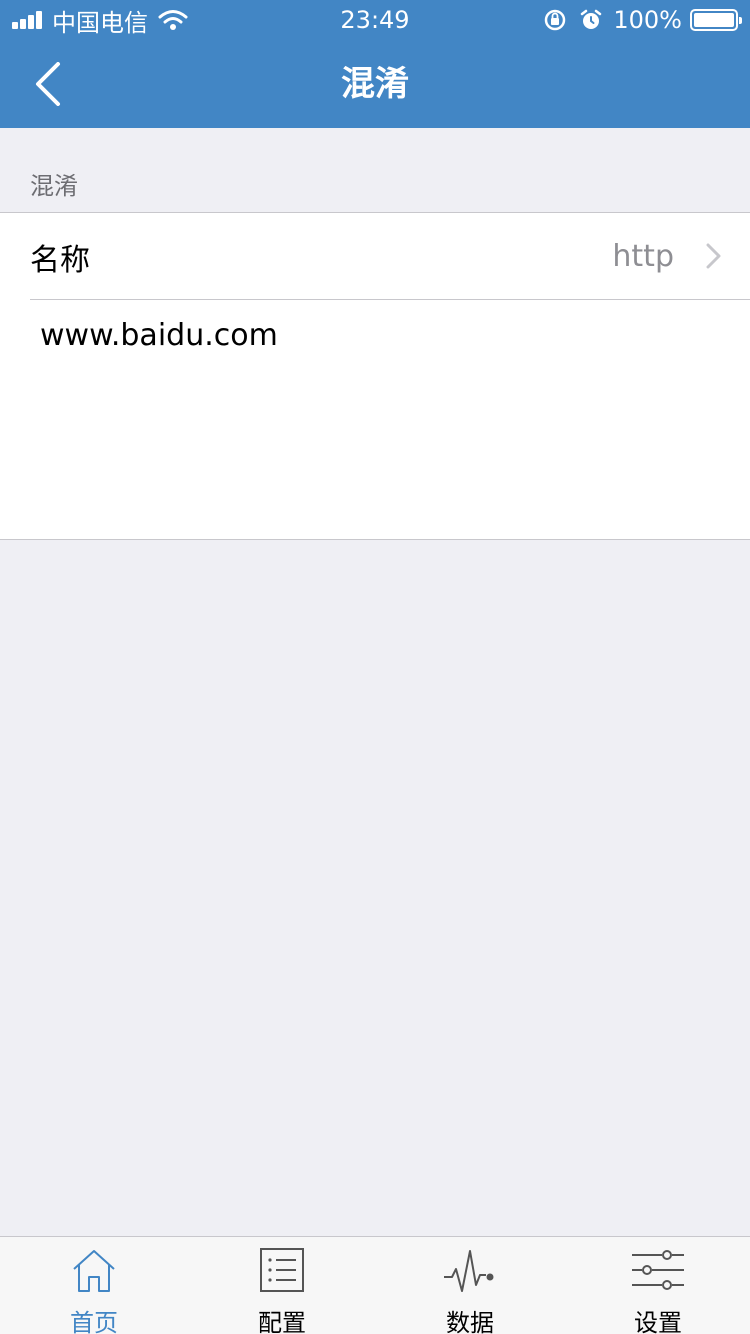  I want to click on tab-data-label: 数据, so click(470, 1321).